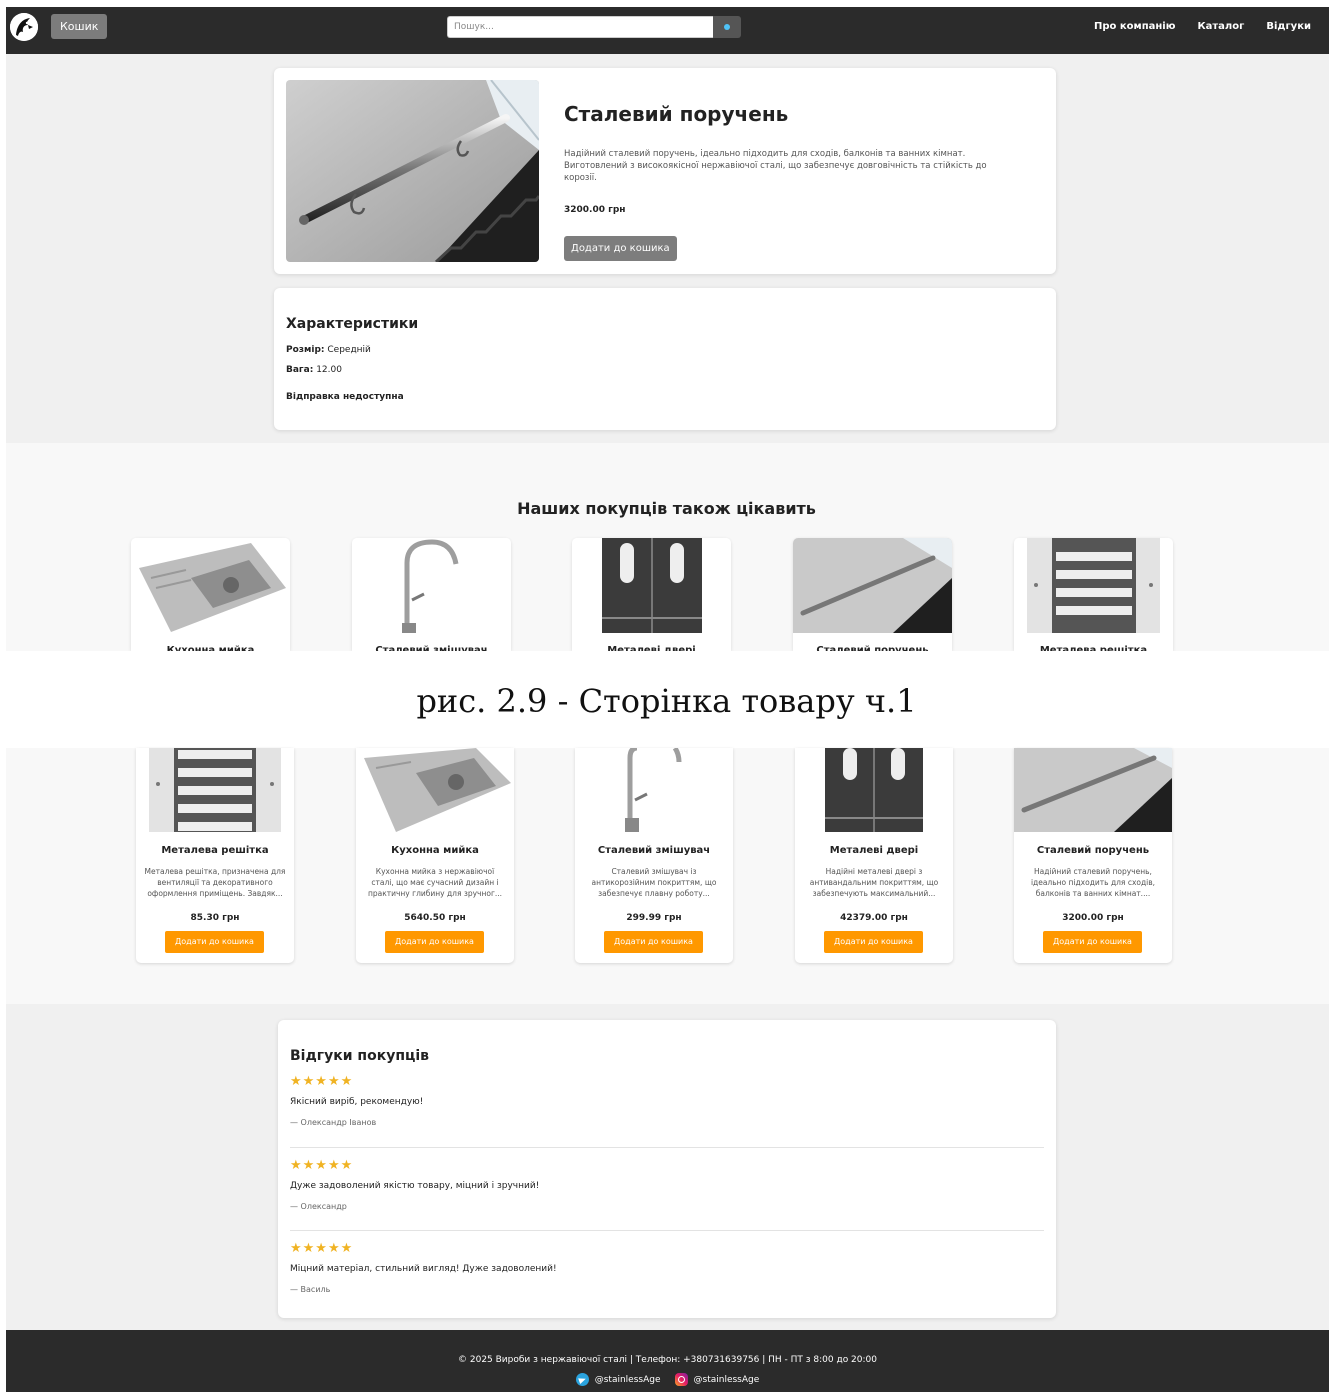  I want to click on product-price: 299.99 грн, so click(654, 918).